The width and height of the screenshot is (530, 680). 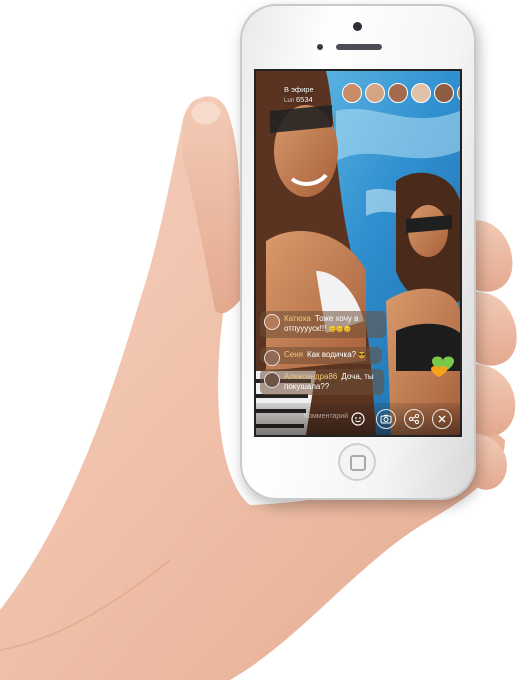 What do you see at coordinates (299, 89) in the screenshot?
I see `stream-status-label: В эфире` at bounding box center [299, 89].